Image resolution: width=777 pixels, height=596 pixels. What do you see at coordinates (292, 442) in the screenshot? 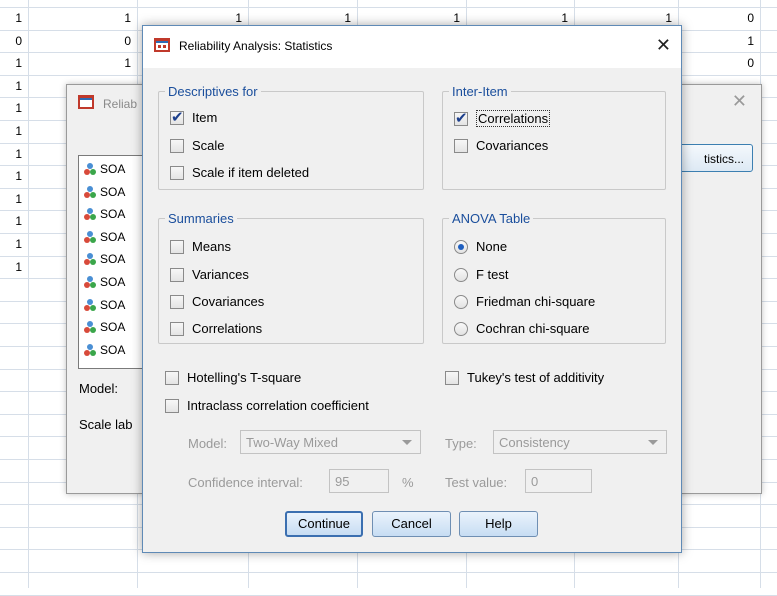
I see `model-value: Two-Way Mixed` at bounding box center [292, 442].